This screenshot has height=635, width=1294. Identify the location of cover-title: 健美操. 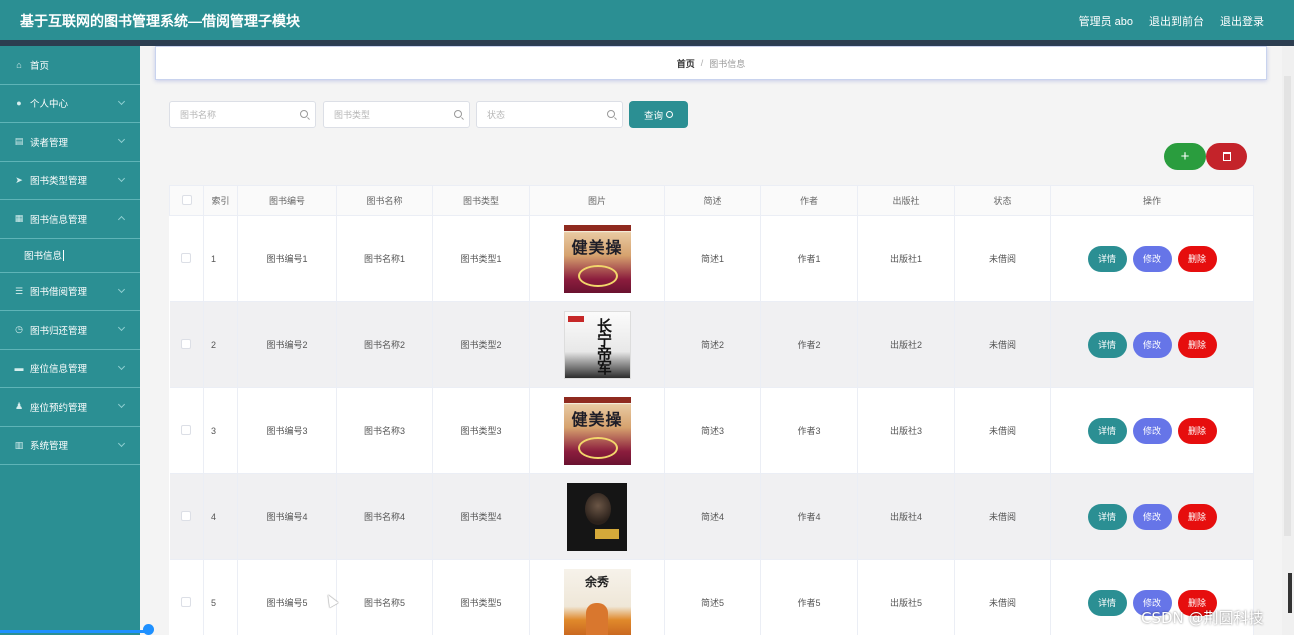
(597, 247).